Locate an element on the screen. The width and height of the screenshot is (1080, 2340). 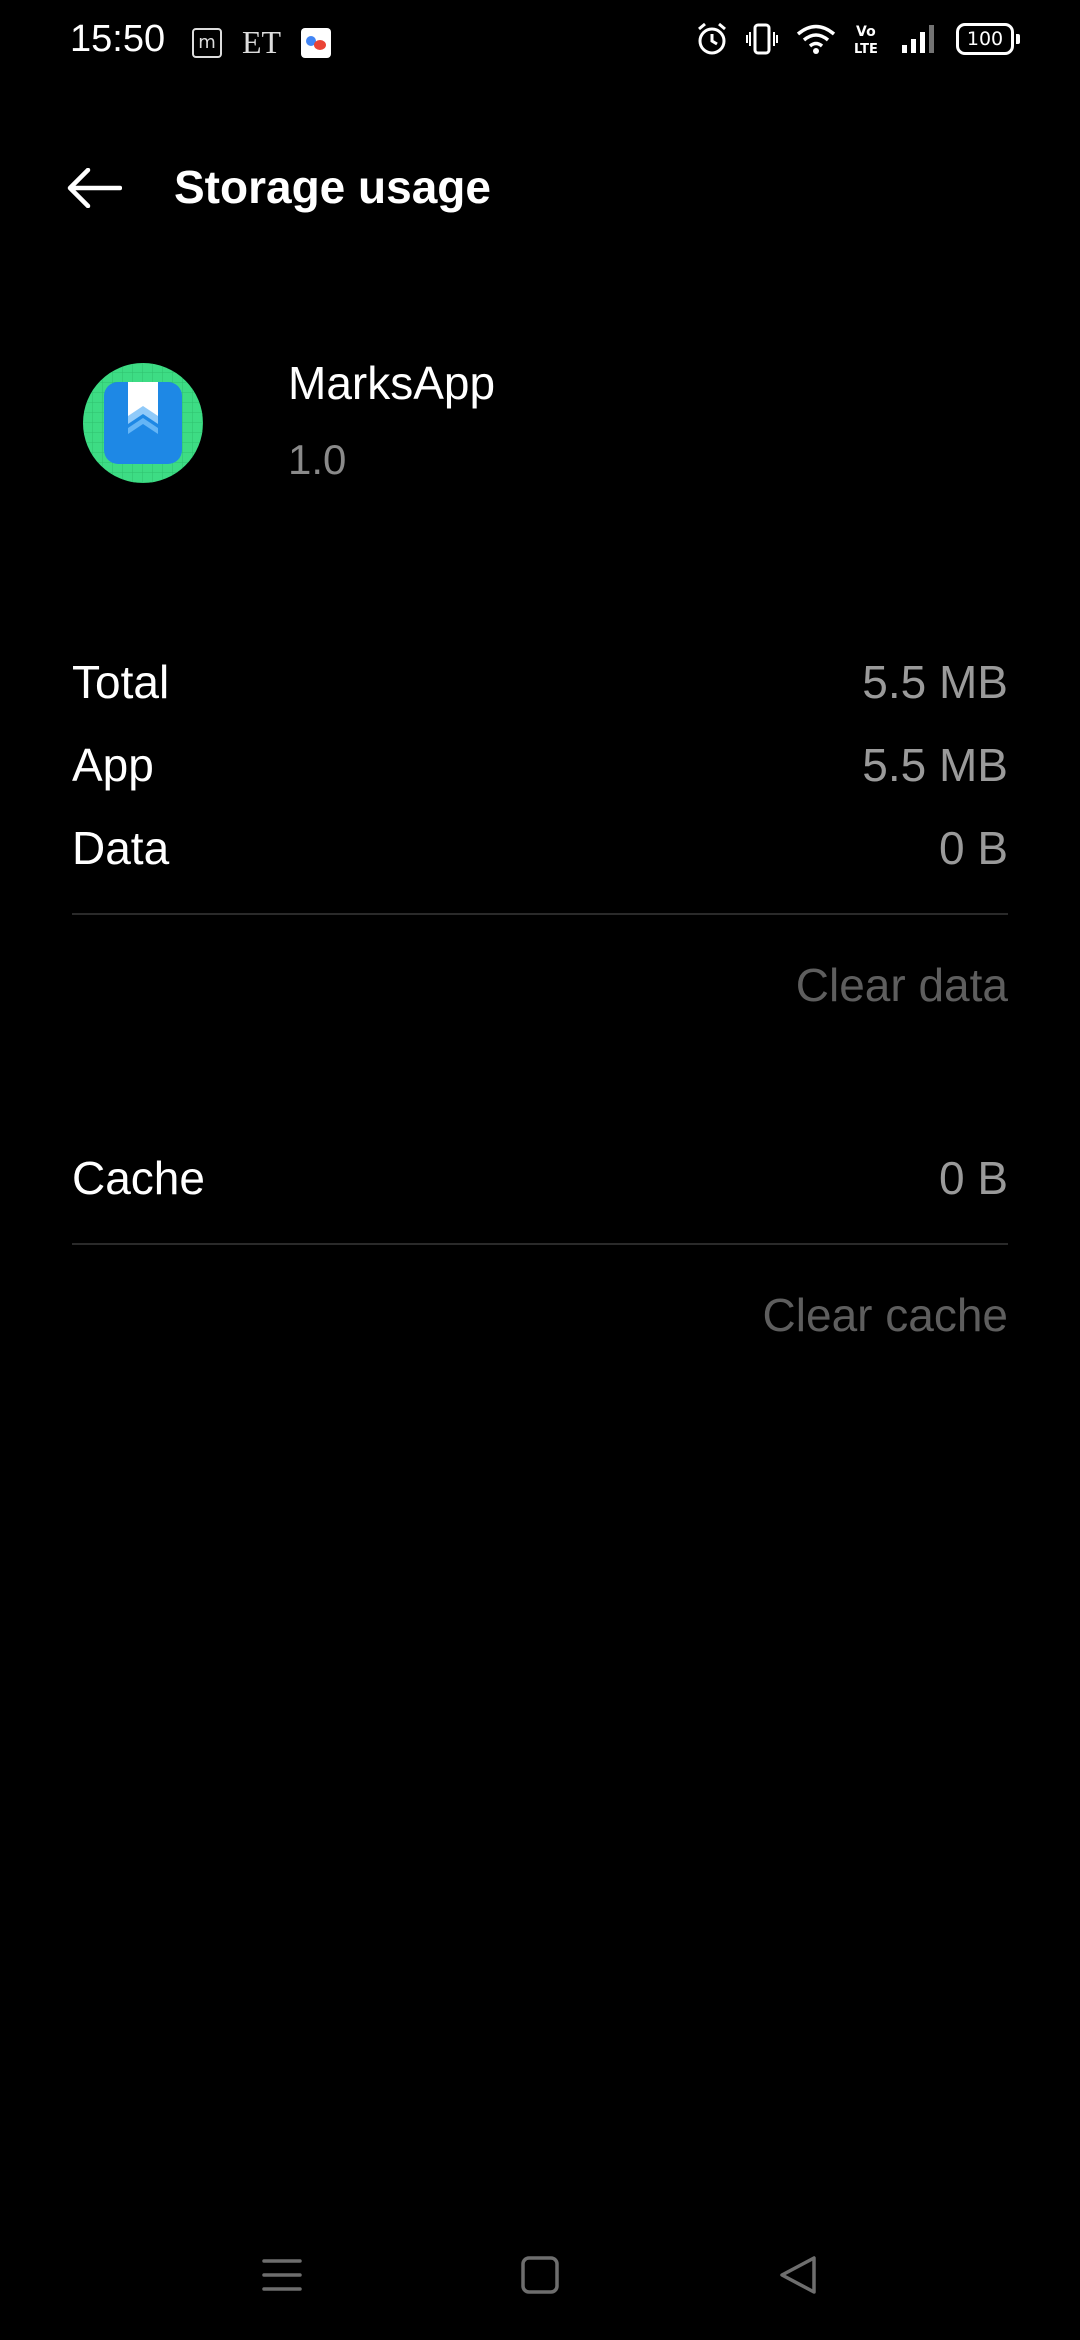
m-notification-icon: m is located at coordinates (207, 42).